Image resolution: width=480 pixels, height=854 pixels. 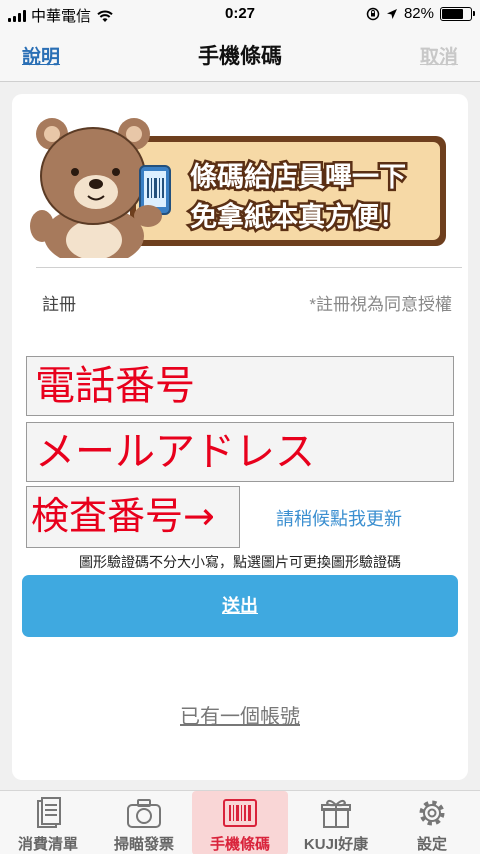 I want to click on tab-scan-invoice: 掃瞄發票, so click(x=144, y=822).